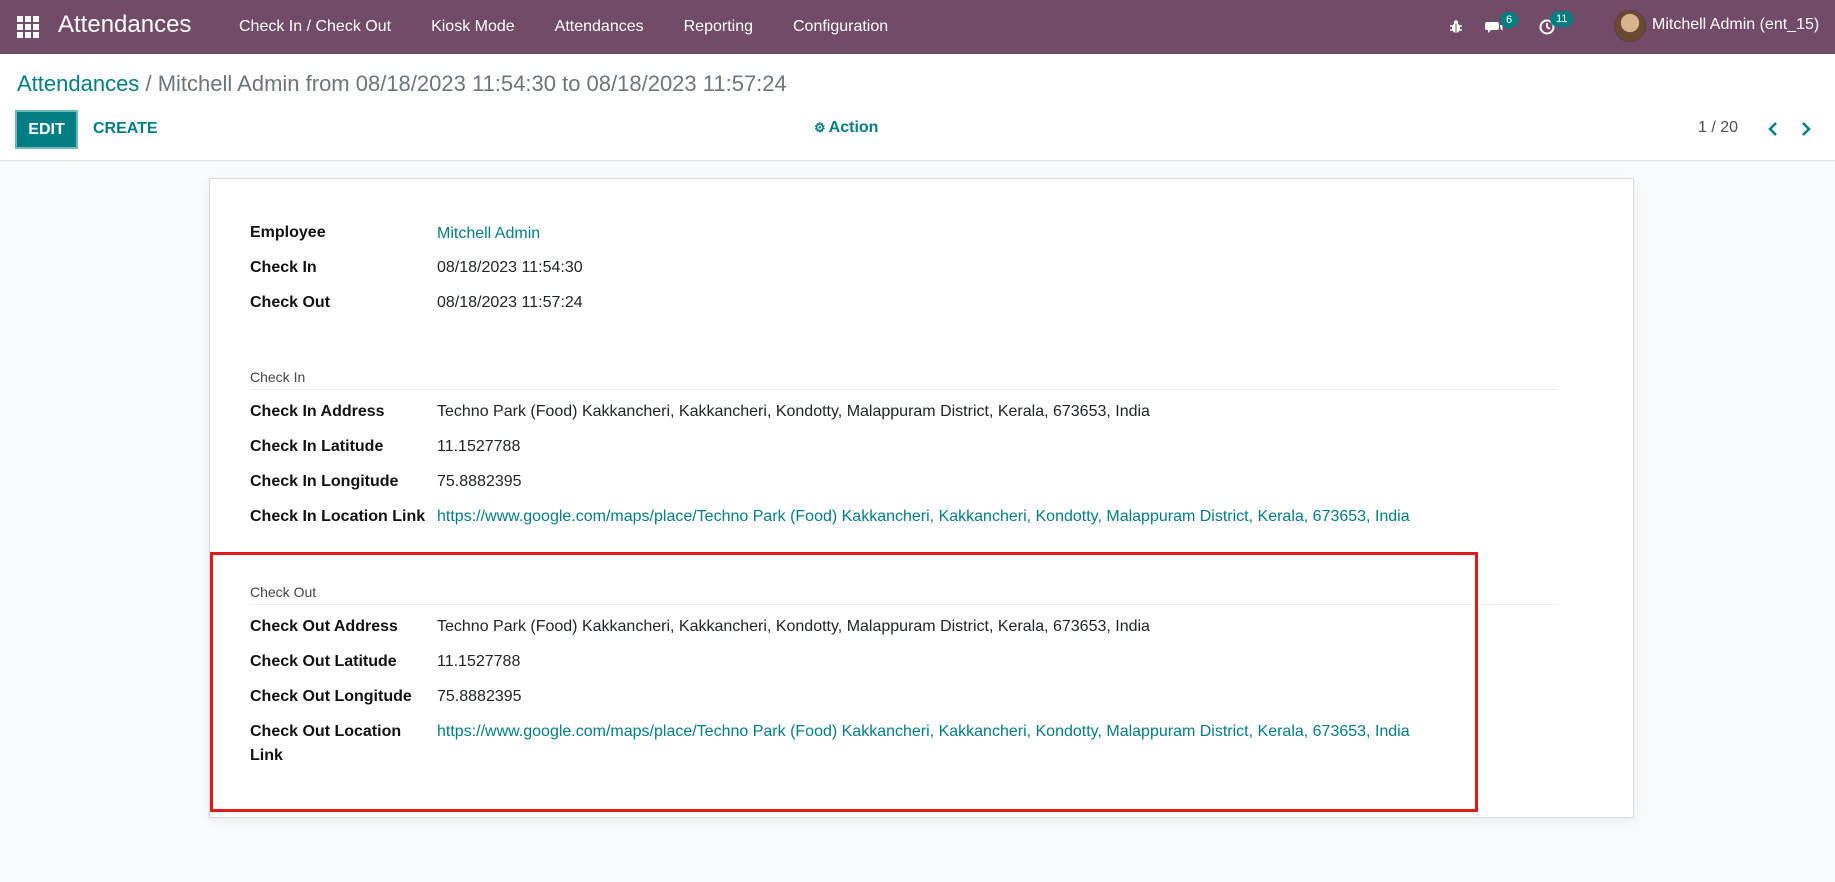  I want to click on create-button: CREATE, so click(125, 129).